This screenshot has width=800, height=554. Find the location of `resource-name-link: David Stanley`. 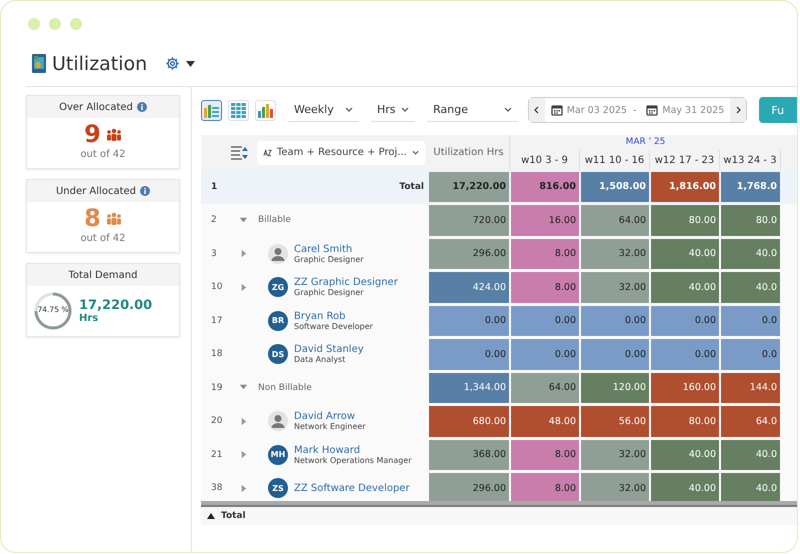

resource-name-link: David Stanley is located at coordinates (329, 350).